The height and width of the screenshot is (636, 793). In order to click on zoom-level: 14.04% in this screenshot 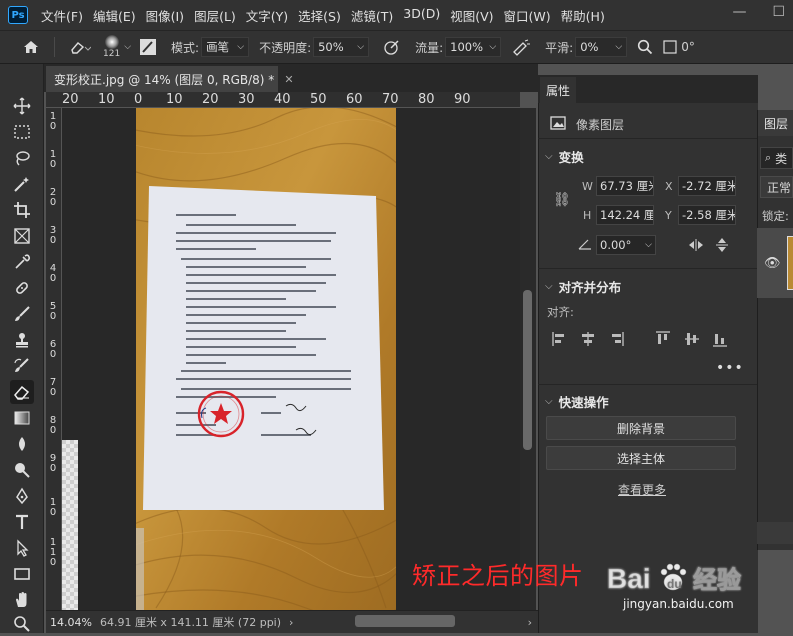, I will do `click(71, 622)`.